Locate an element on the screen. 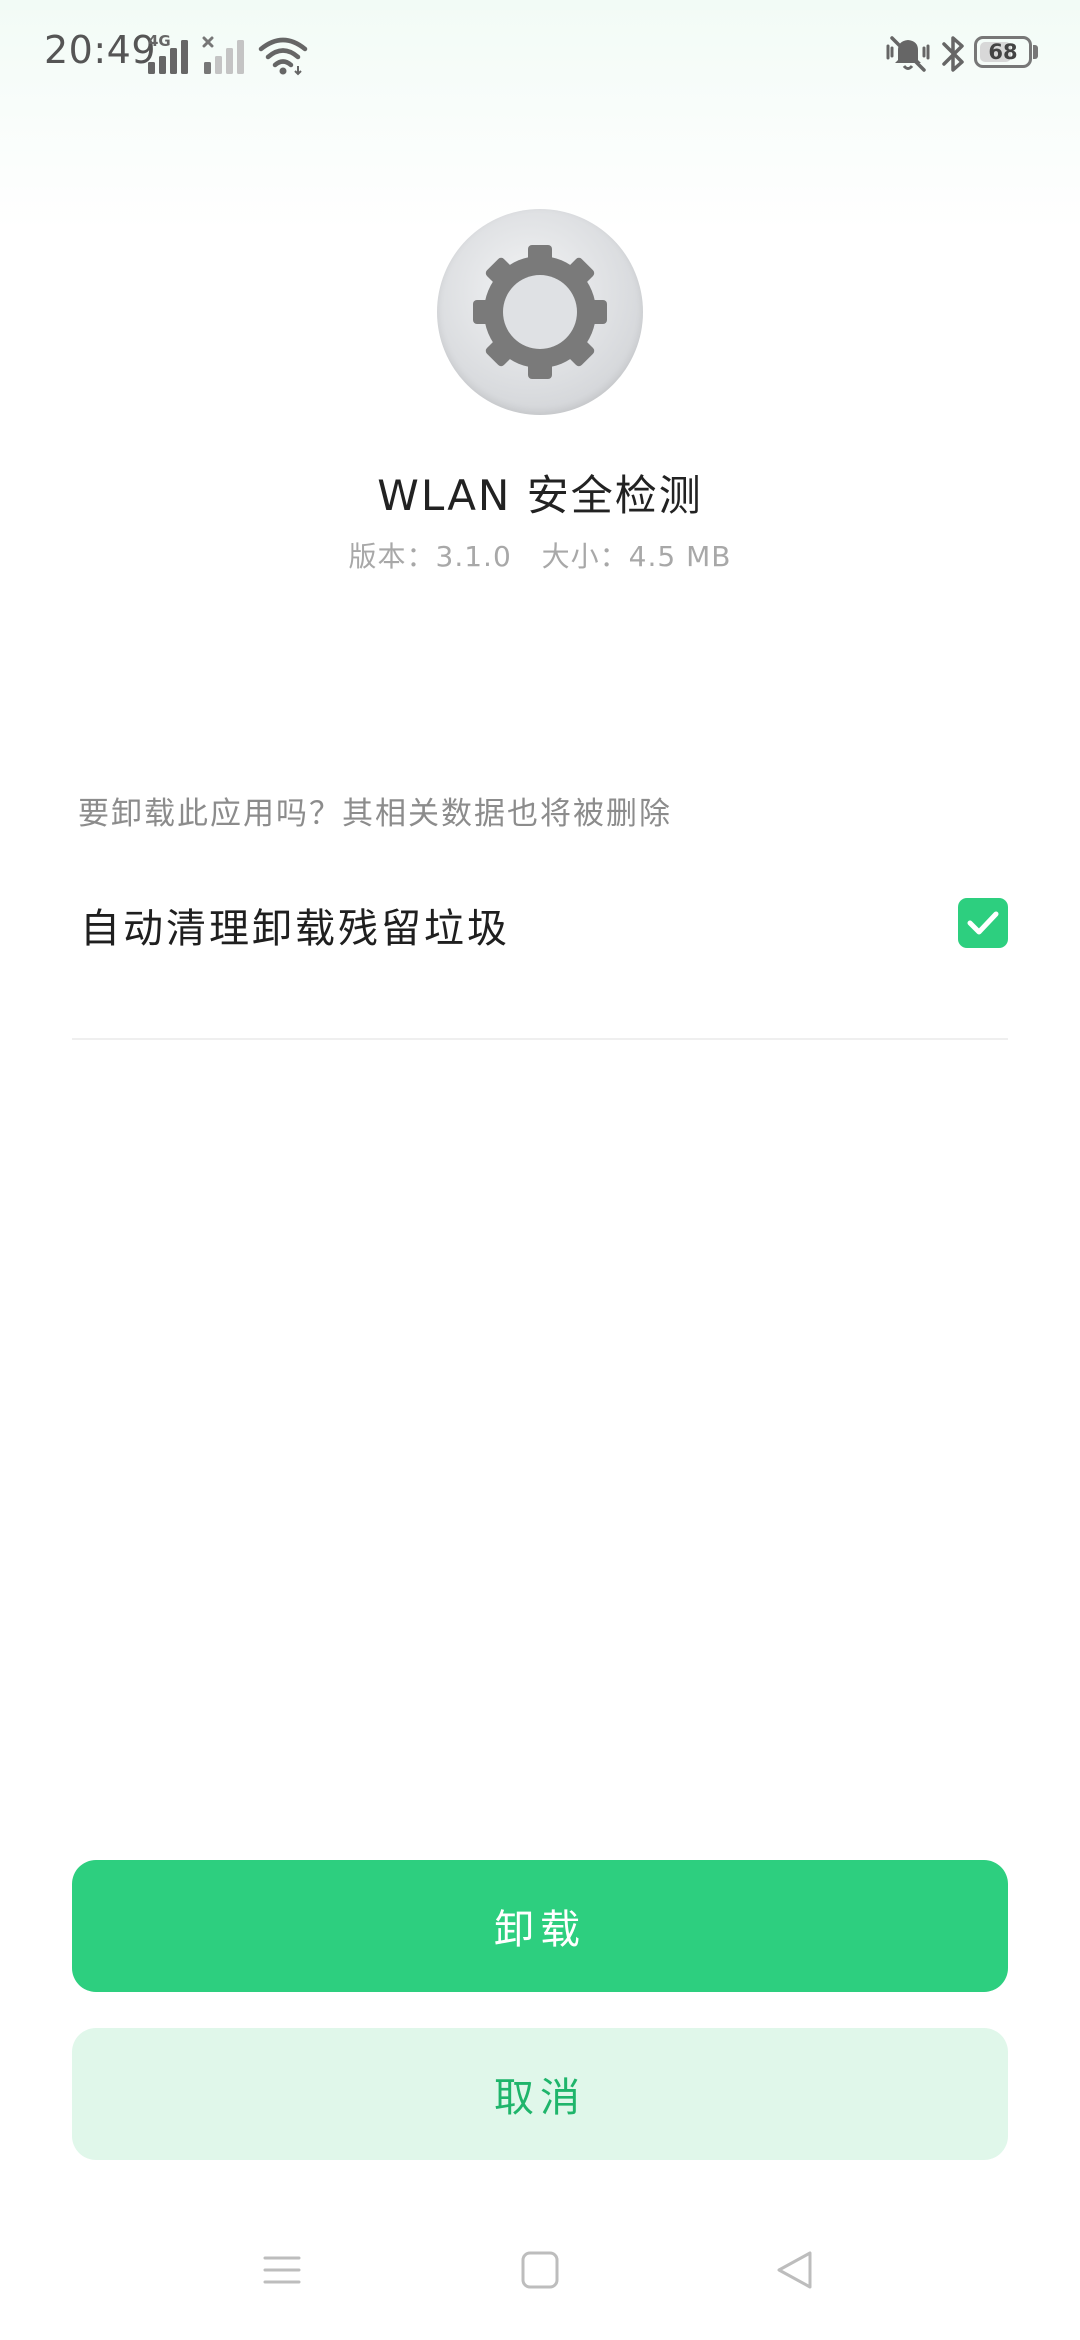 The height and width of the screenshot is (2340, 1080). battery-icon: 68 is located at coordinates (1003, 52).